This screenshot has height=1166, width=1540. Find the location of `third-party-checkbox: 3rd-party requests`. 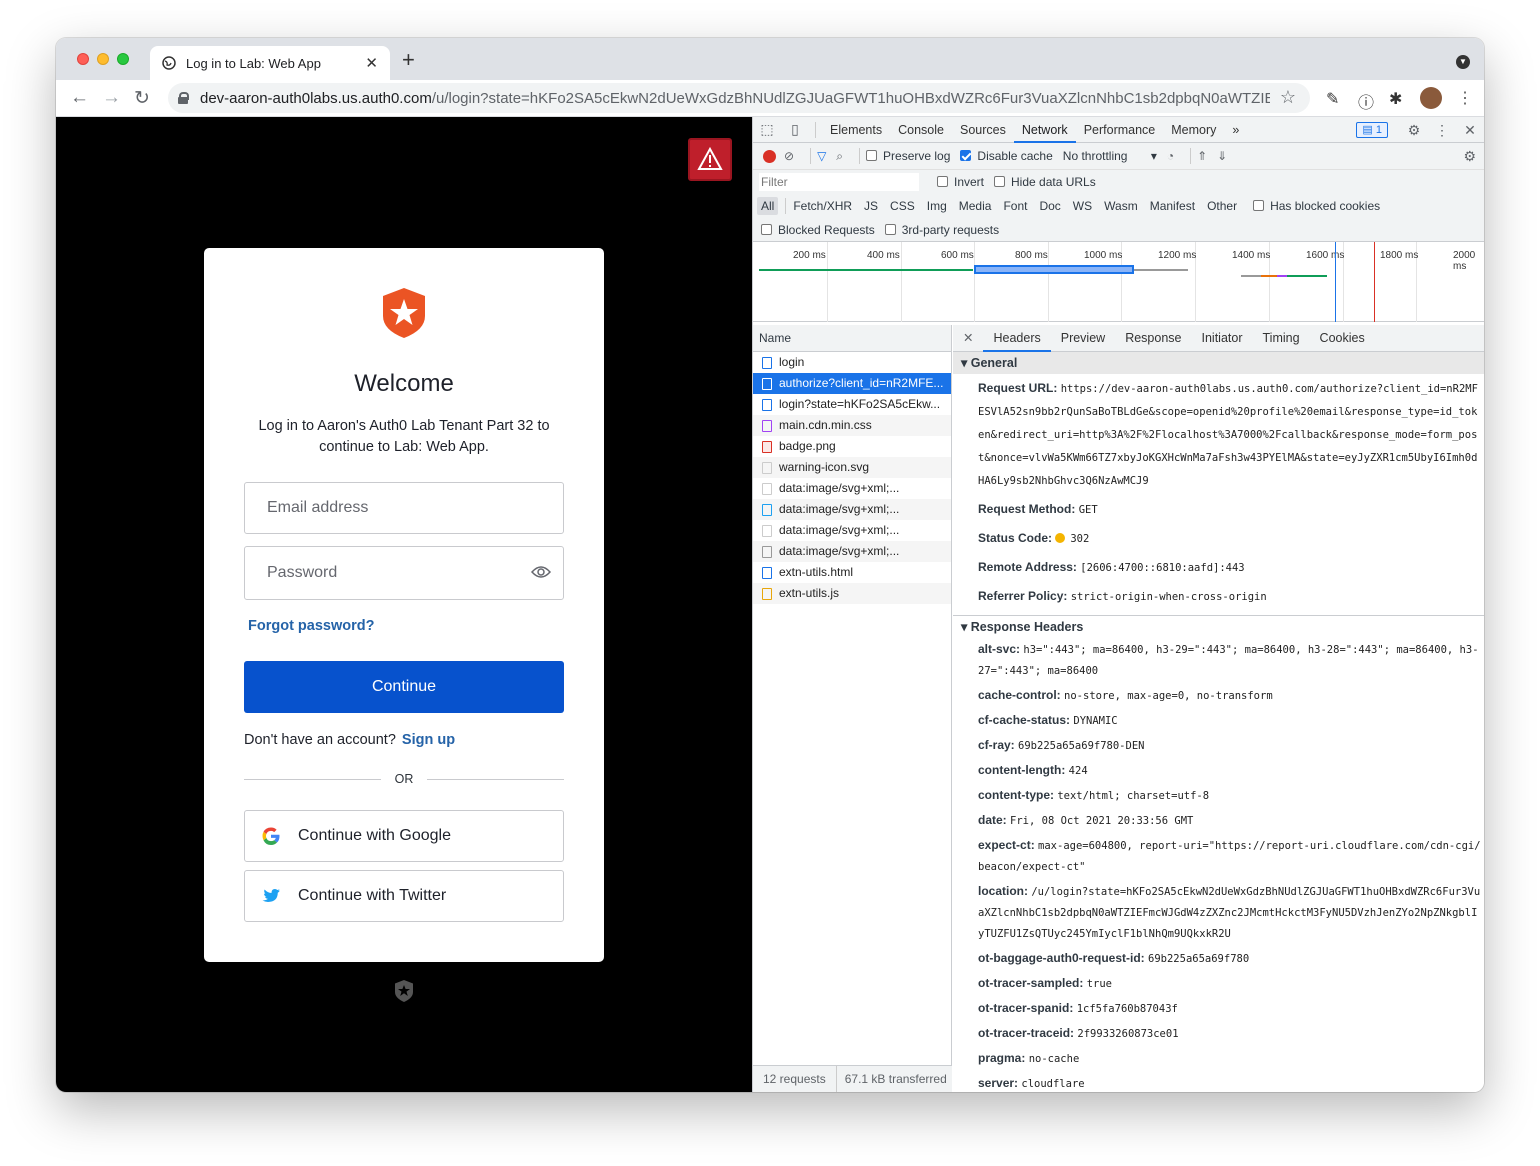

third-party-checkbox: 3rd-party requests is located at coordinates (941, 230).